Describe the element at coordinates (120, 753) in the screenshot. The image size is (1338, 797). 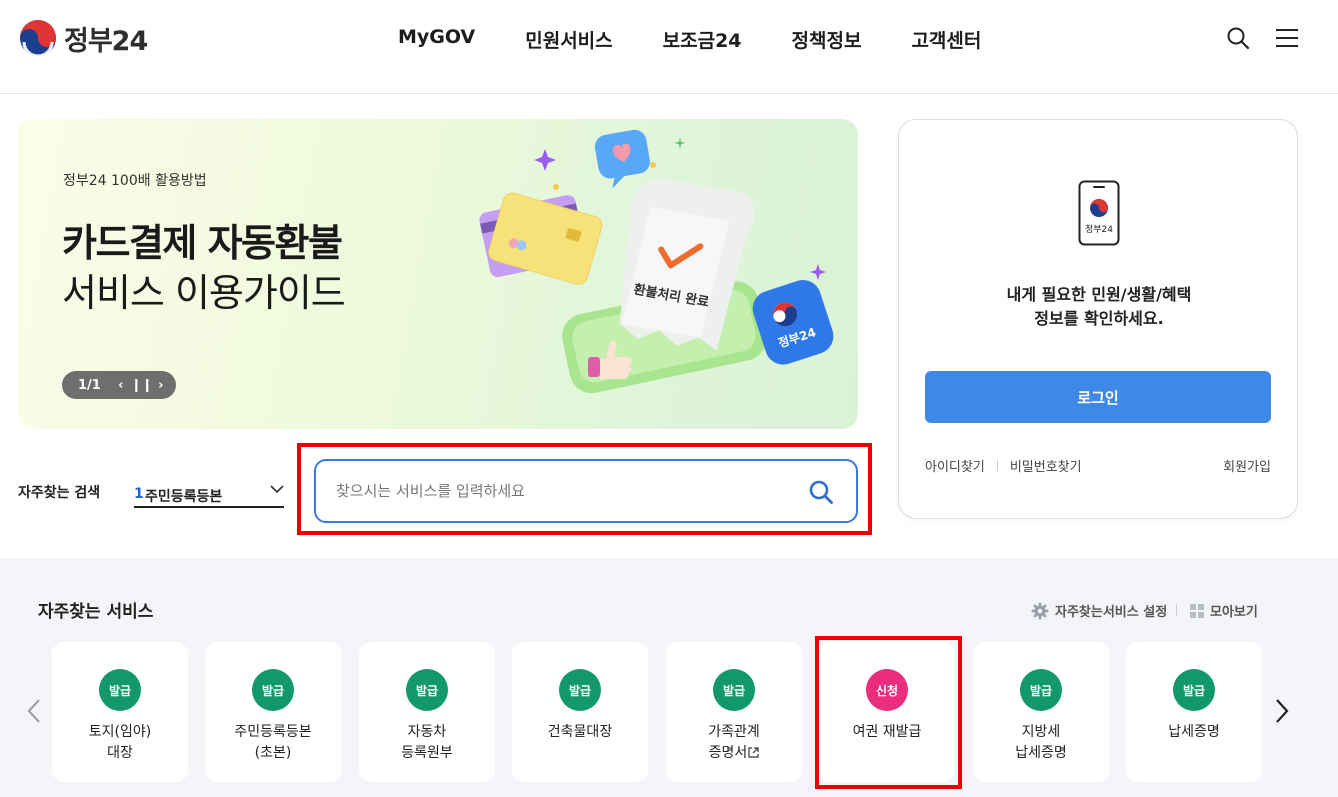
I see `card-label-line2: 대장` at that location.